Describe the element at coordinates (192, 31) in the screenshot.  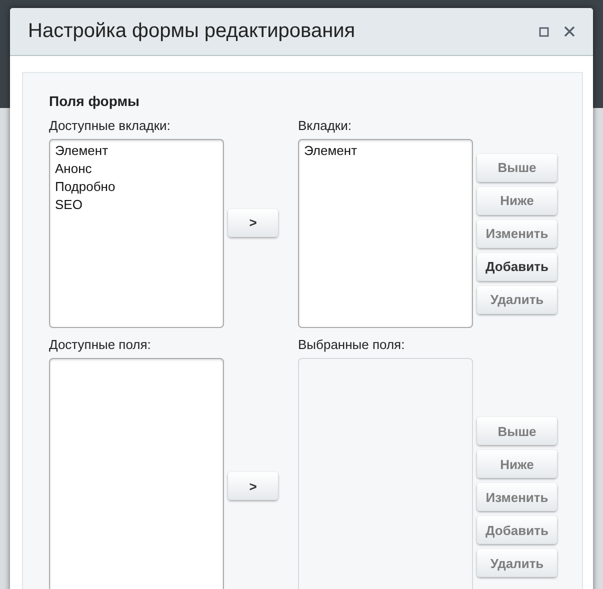
I see `window-title: Настройка формы редактирования` at that location.